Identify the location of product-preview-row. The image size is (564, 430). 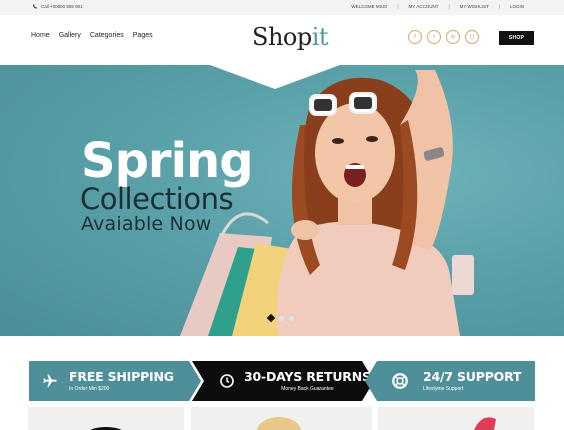
(282, 418).